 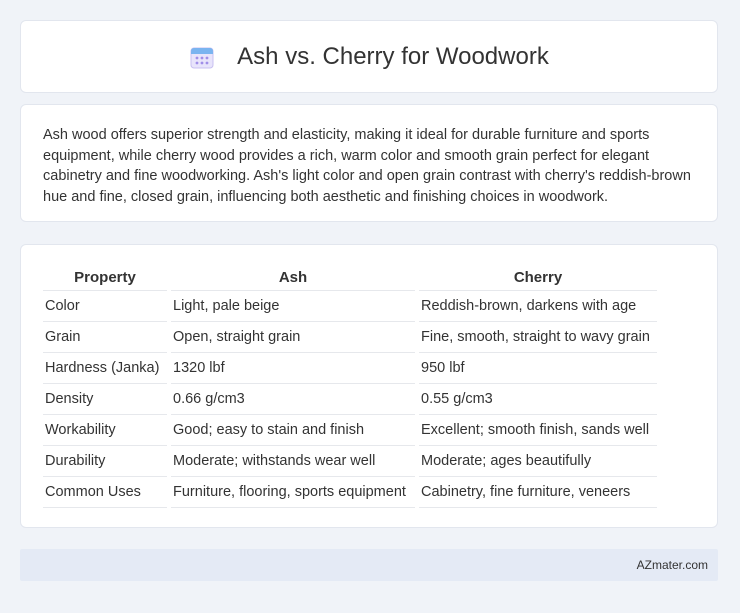 I want to click on ash-cell: Open, straight grain, so click(x=293, y=337).